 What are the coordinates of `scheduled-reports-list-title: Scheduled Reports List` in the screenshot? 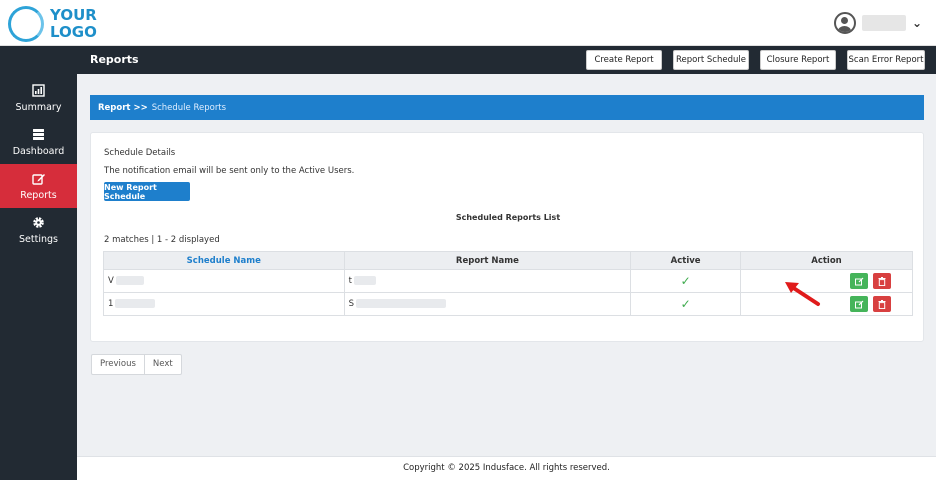 It's located at (508, 217).